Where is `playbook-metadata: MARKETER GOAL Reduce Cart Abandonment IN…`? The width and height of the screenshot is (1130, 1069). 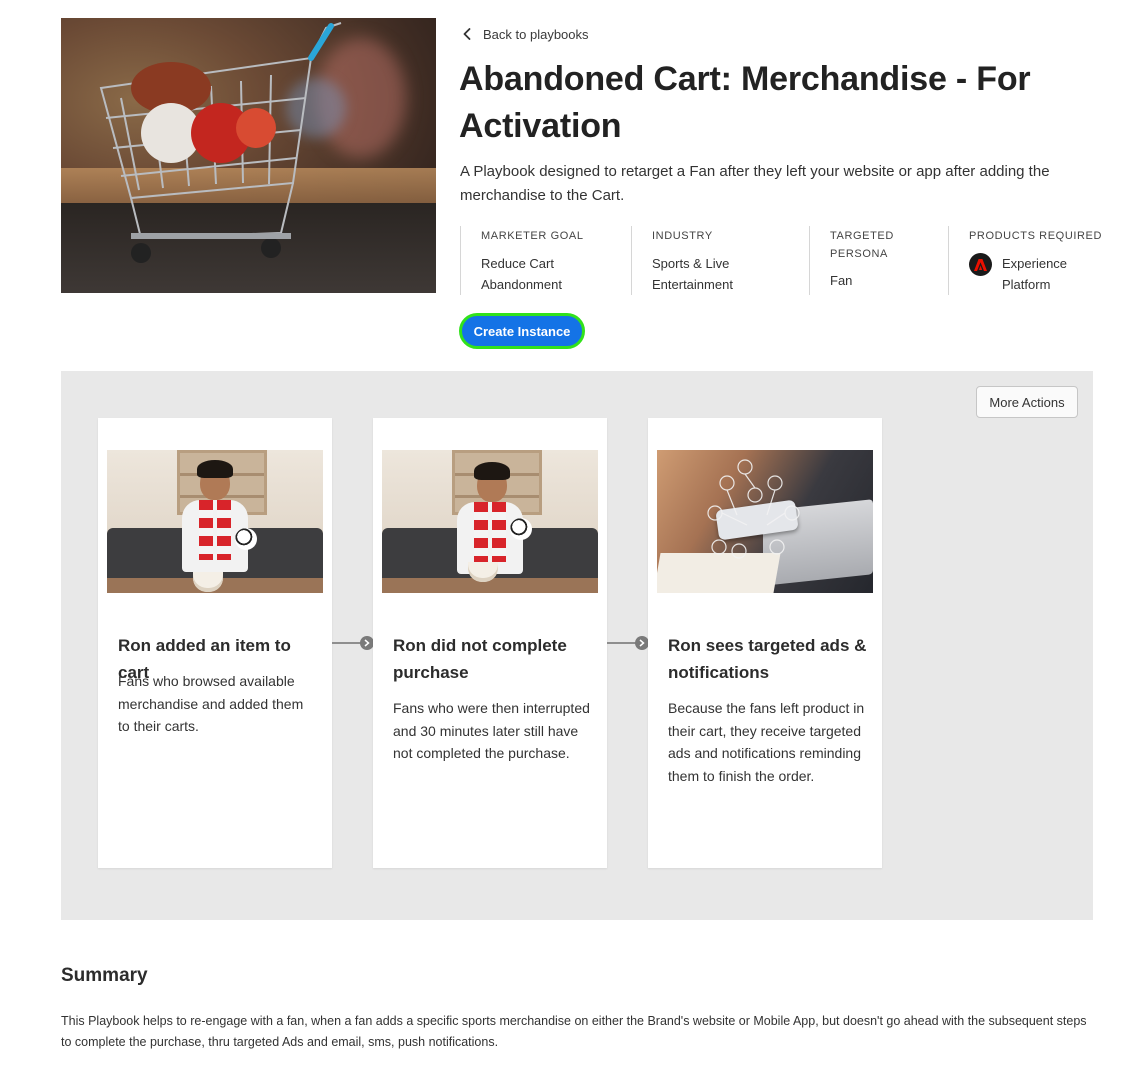
playbook-metadata: MARKETER GOAL Reduce Cart Abandonment IN… is located at coordinates (784, 260).